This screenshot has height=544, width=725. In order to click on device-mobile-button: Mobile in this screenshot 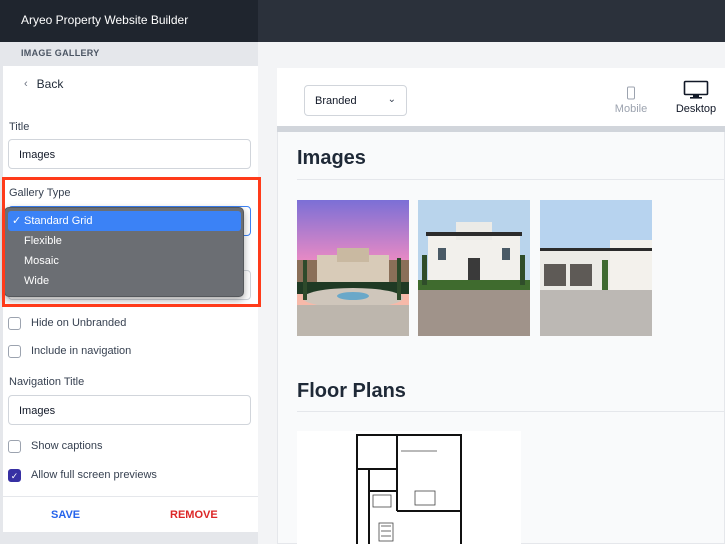, I will do `click(631, 100)`.